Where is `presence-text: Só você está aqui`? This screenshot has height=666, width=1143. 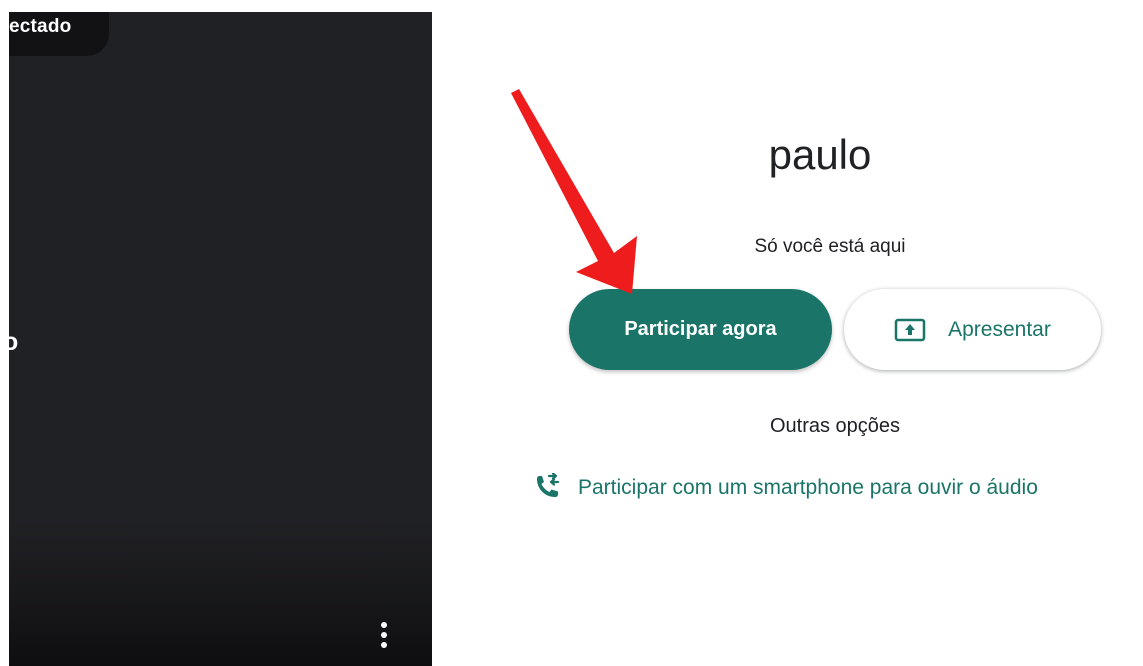
presence-text: Só você está aqui is located at coordinates (830, 246).